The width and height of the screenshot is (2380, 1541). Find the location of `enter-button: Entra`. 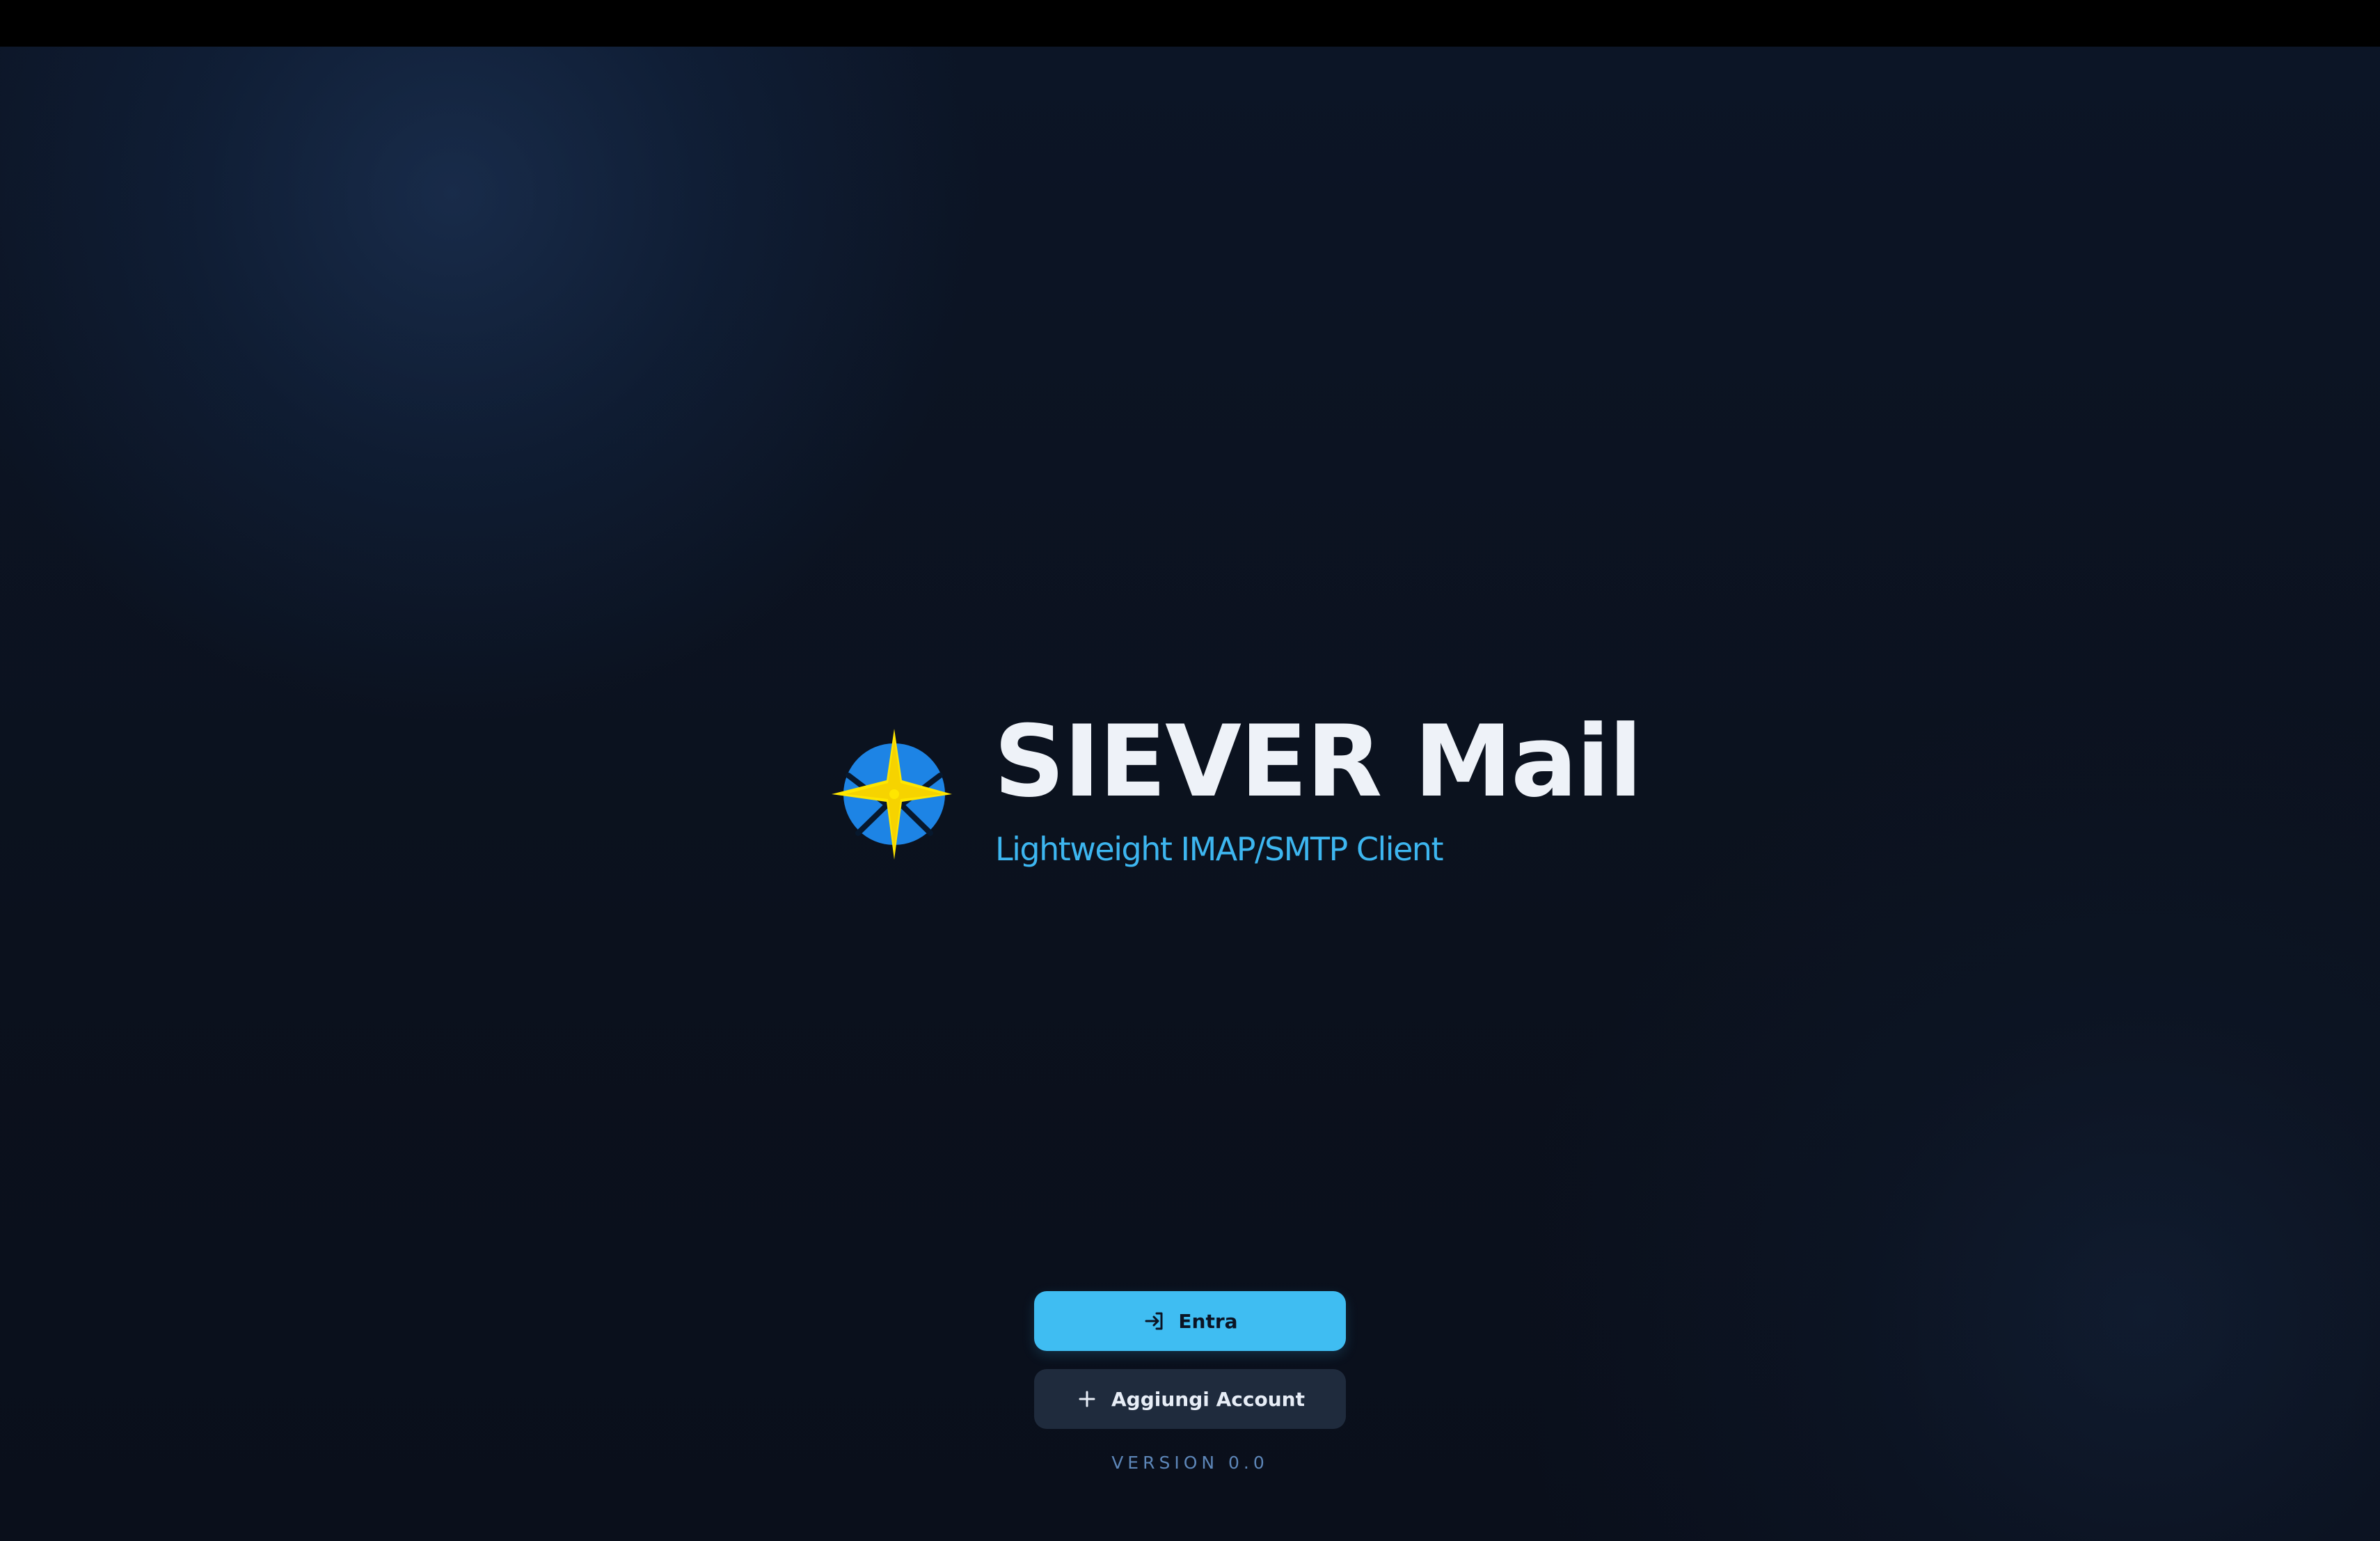

enter-button: Entra is located at coordinates (1190, 1321).